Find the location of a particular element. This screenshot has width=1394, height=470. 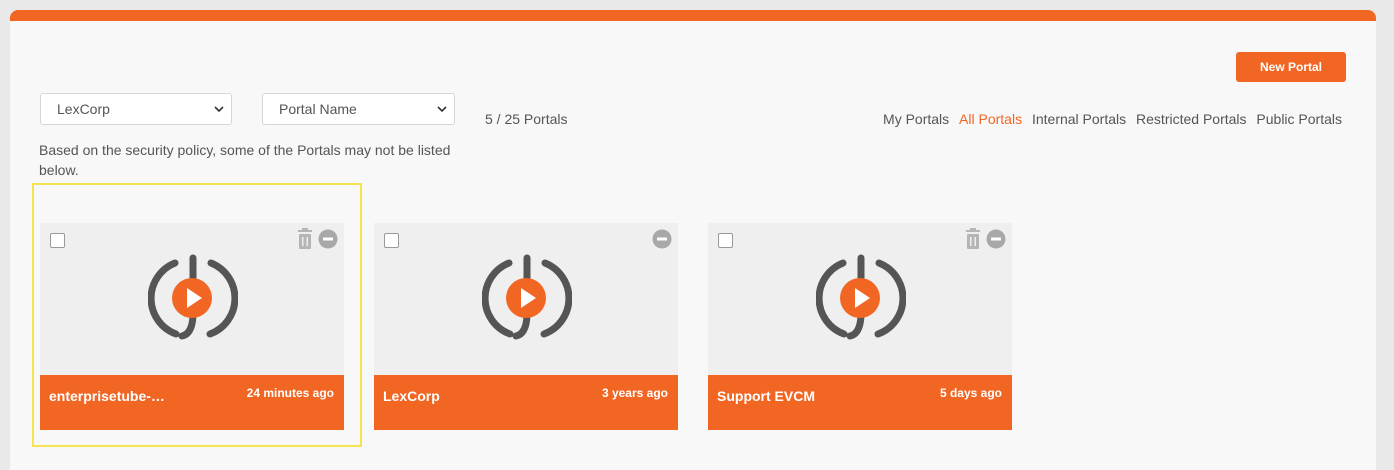

new-portal-button: New Portal is located at coordinates (1291, 67).